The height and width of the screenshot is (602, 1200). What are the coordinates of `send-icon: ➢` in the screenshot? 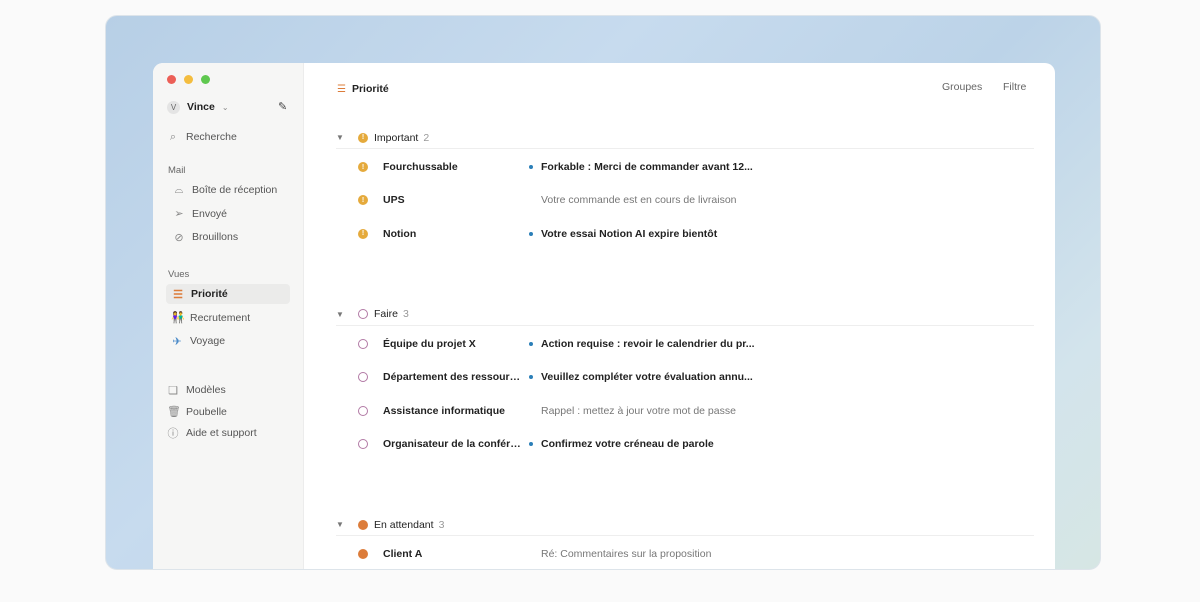 It's located at (179, 214).